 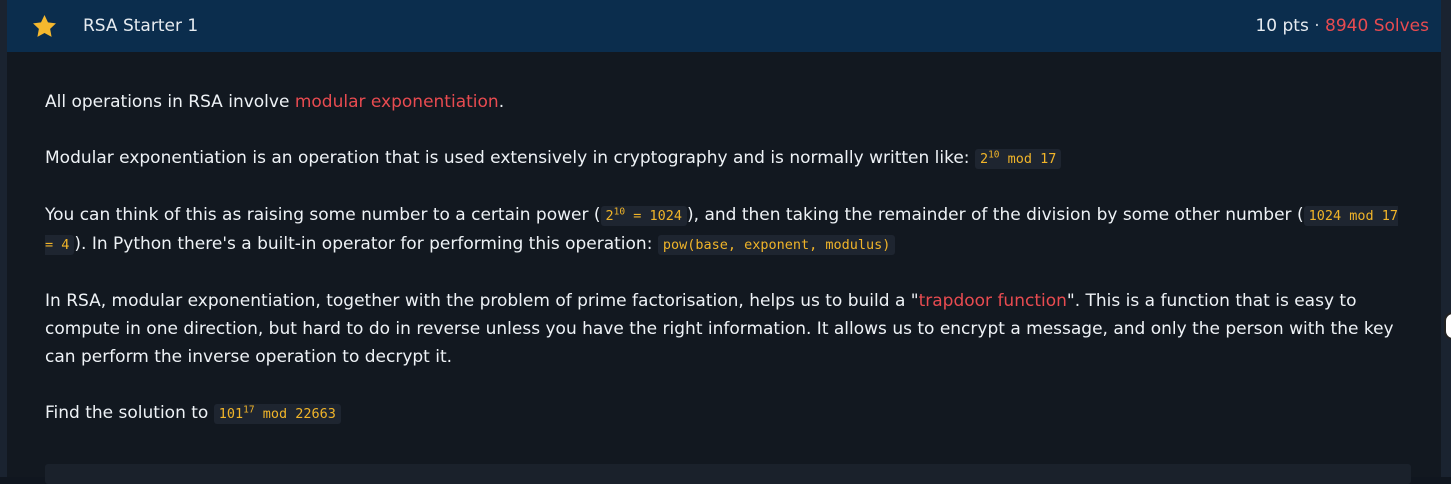 I want to click on paragraph-task: Find the solution to 10117 mod 22663, so click(x=726, y=413).